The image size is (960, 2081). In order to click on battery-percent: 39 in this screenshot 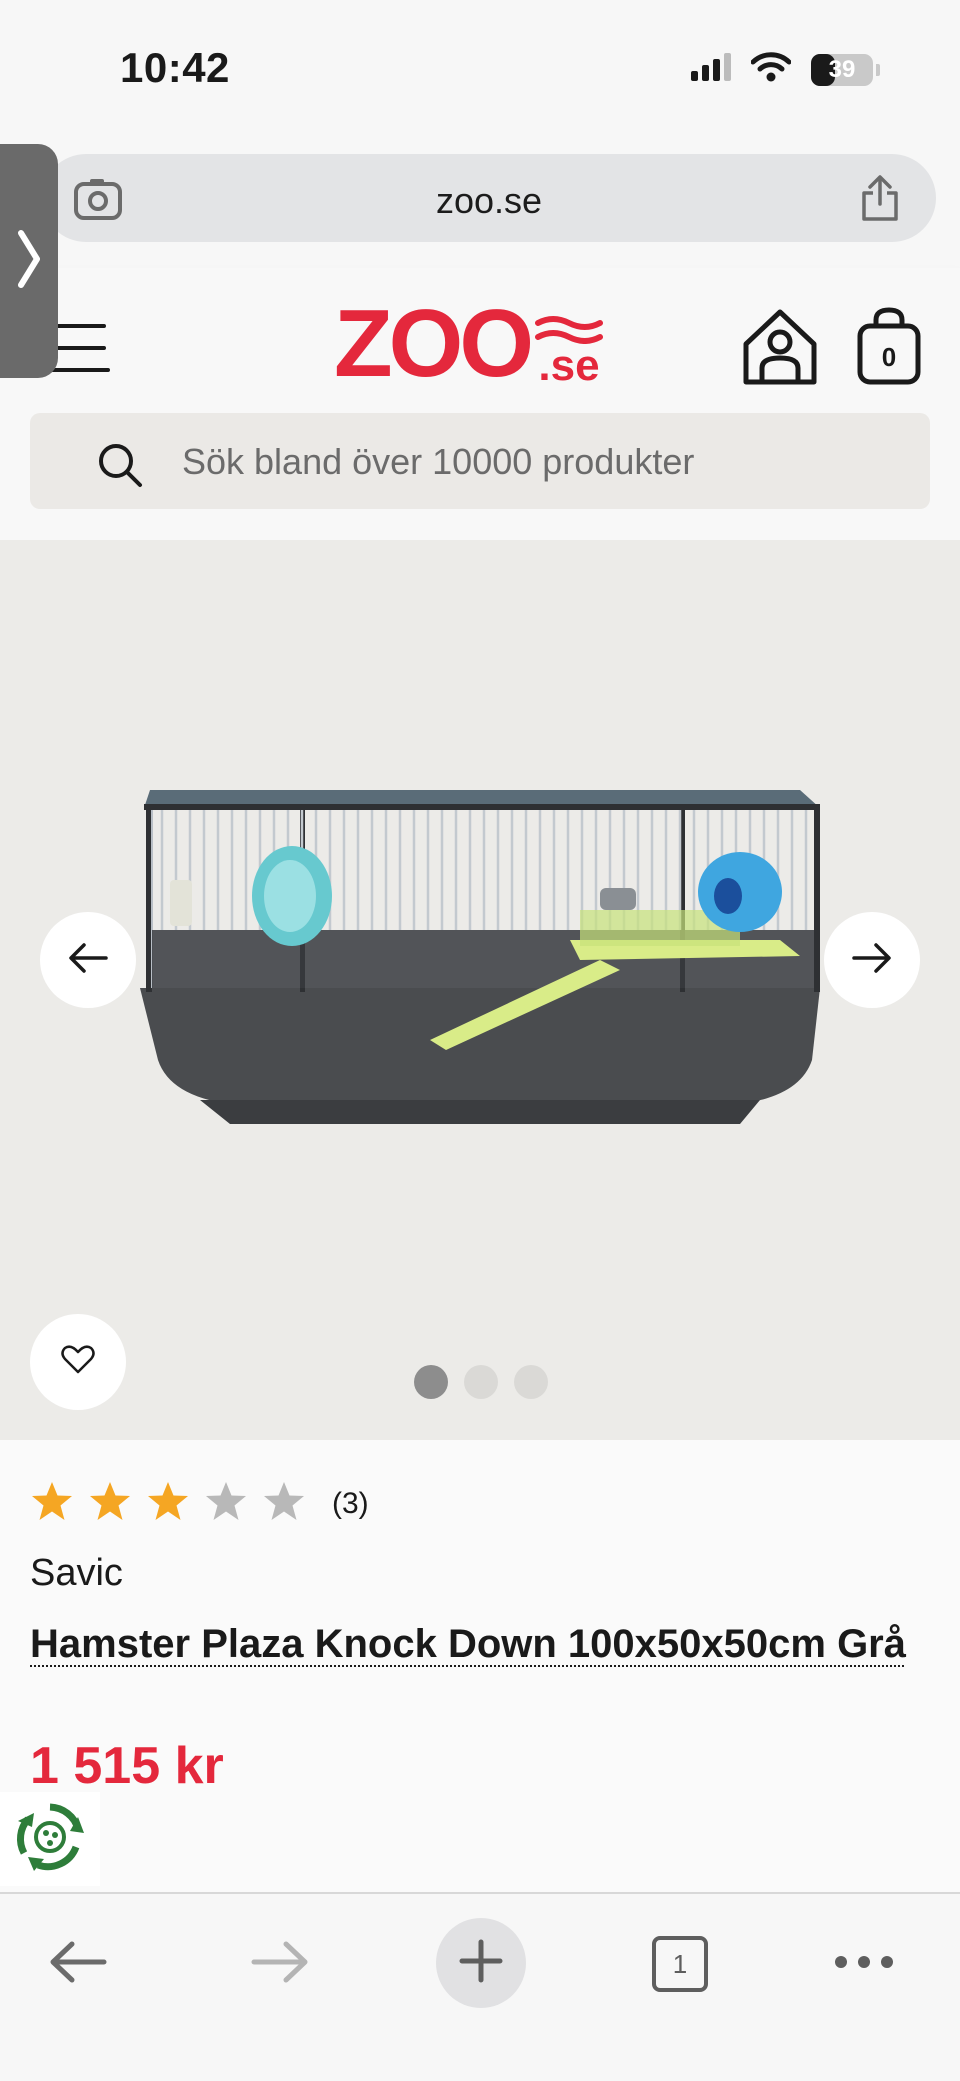, I will do `click(842, 69)`.